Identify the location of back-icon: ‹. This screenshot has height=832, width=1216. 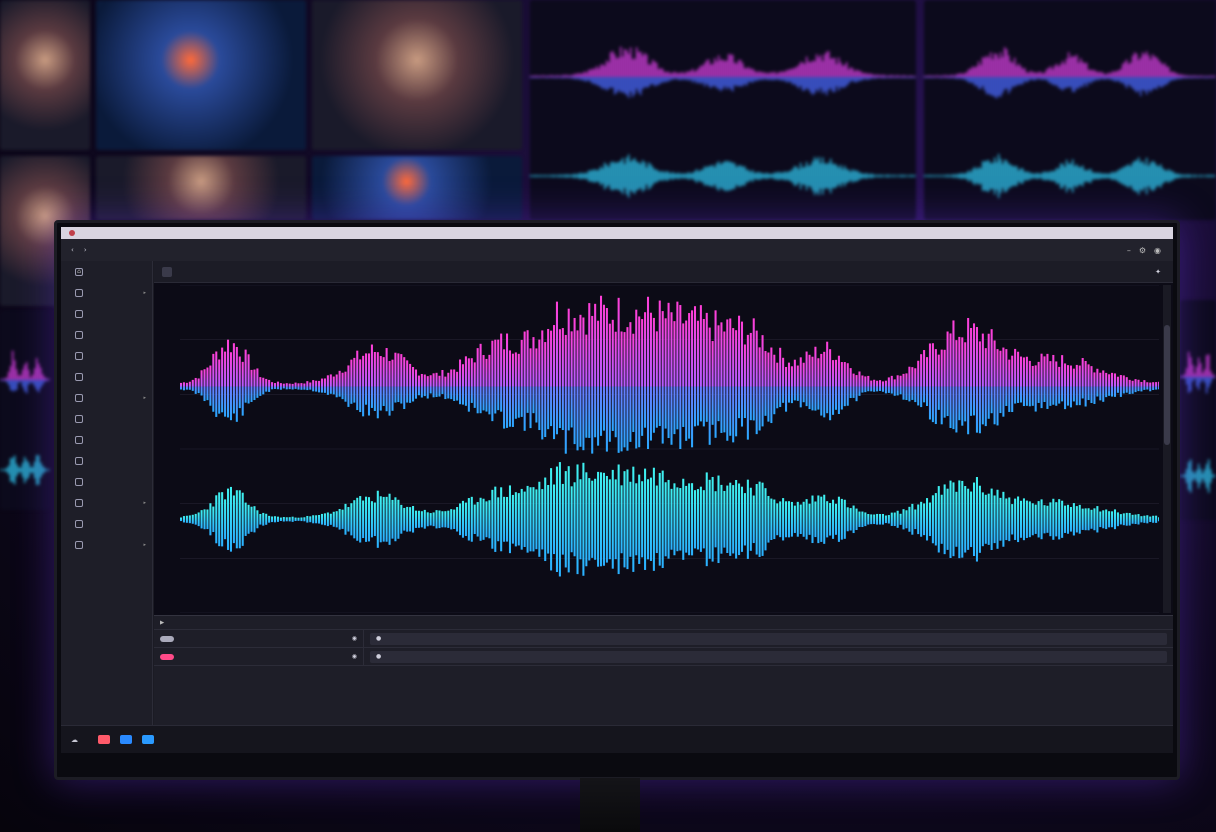
(72, 250).